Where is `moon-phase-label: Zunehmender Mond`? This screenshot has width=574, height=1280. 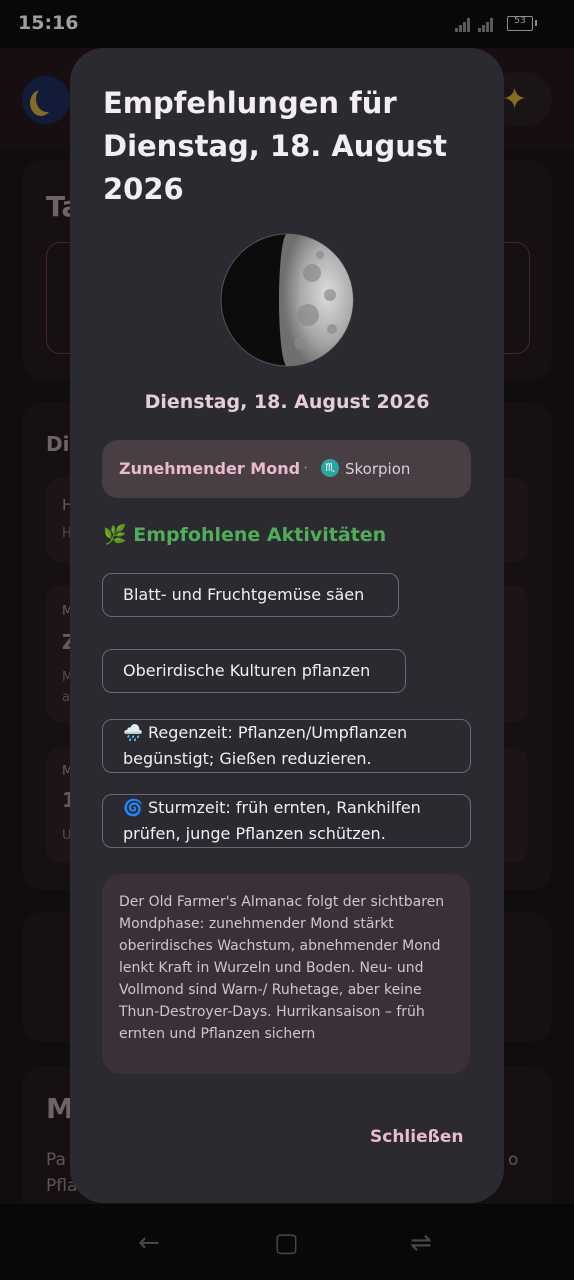
moon-phase-label: Zunehmender Mond is located at coordinates (210, 468).